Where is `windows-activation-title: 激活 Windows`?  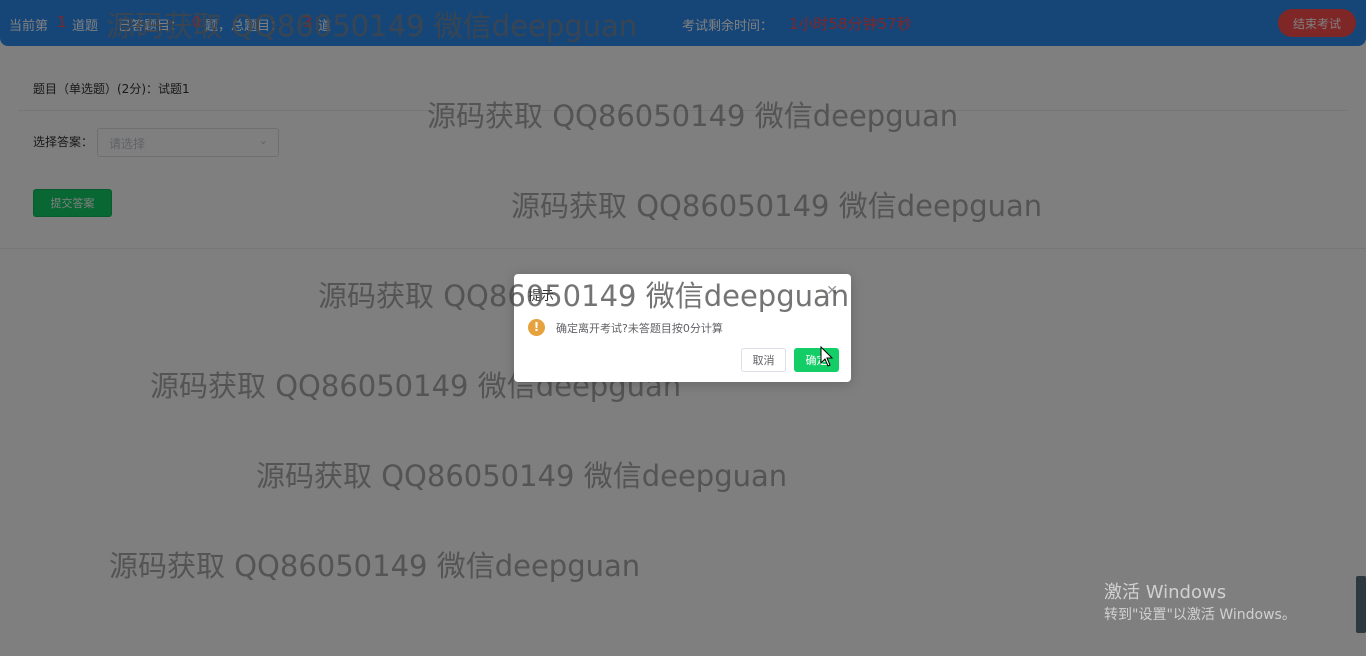
windows-activation-title: 激活 Windows is located at coordinates (1165, 592).